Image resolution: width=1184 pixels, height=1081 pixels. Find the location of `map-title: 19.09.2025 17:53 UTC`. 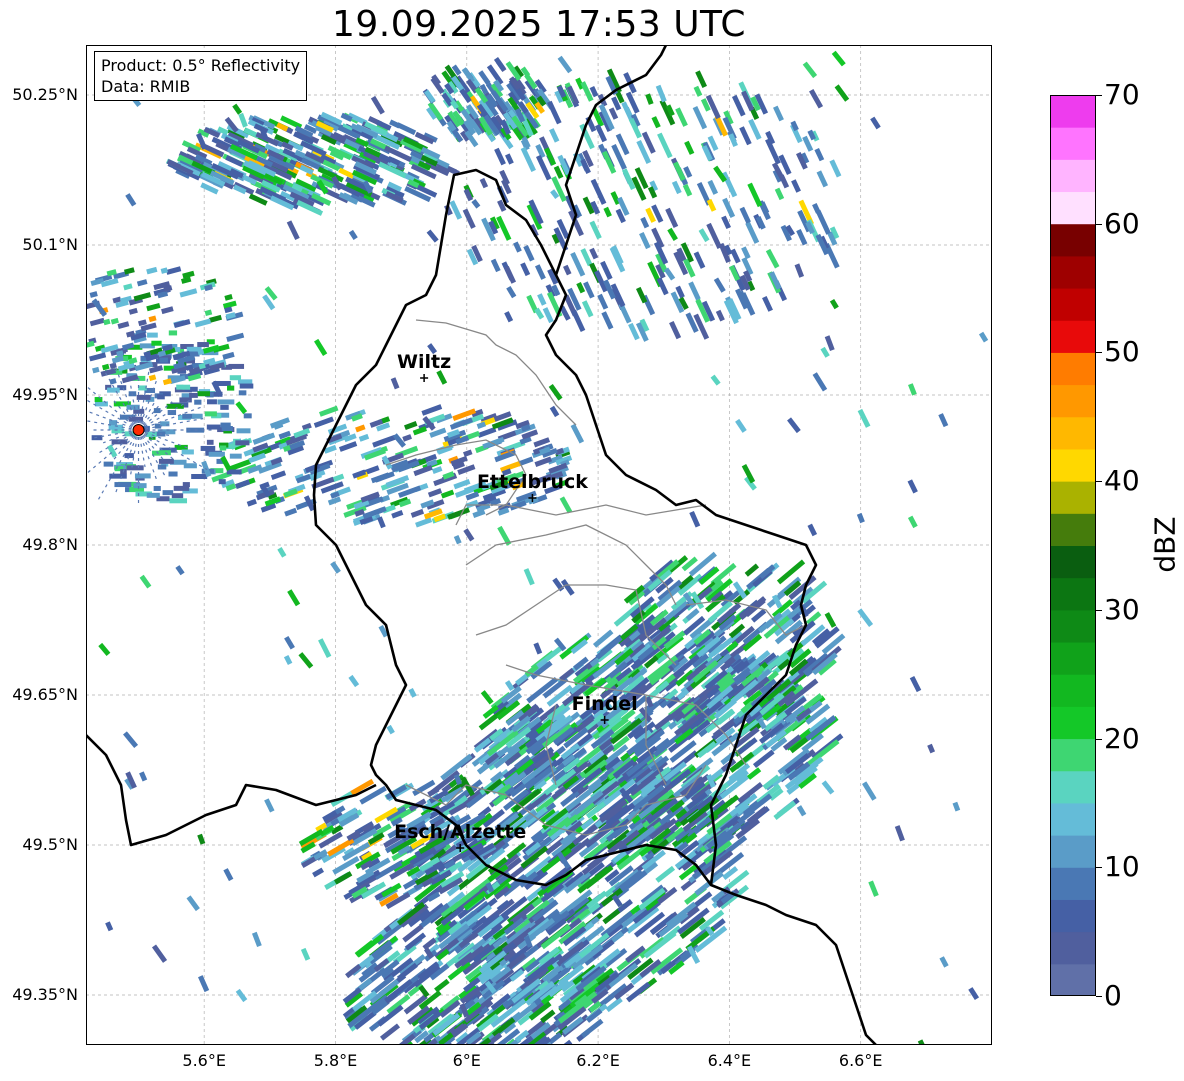

map-title: 19.09.2025 17:53 UTC is located at coordinates (539, 24).